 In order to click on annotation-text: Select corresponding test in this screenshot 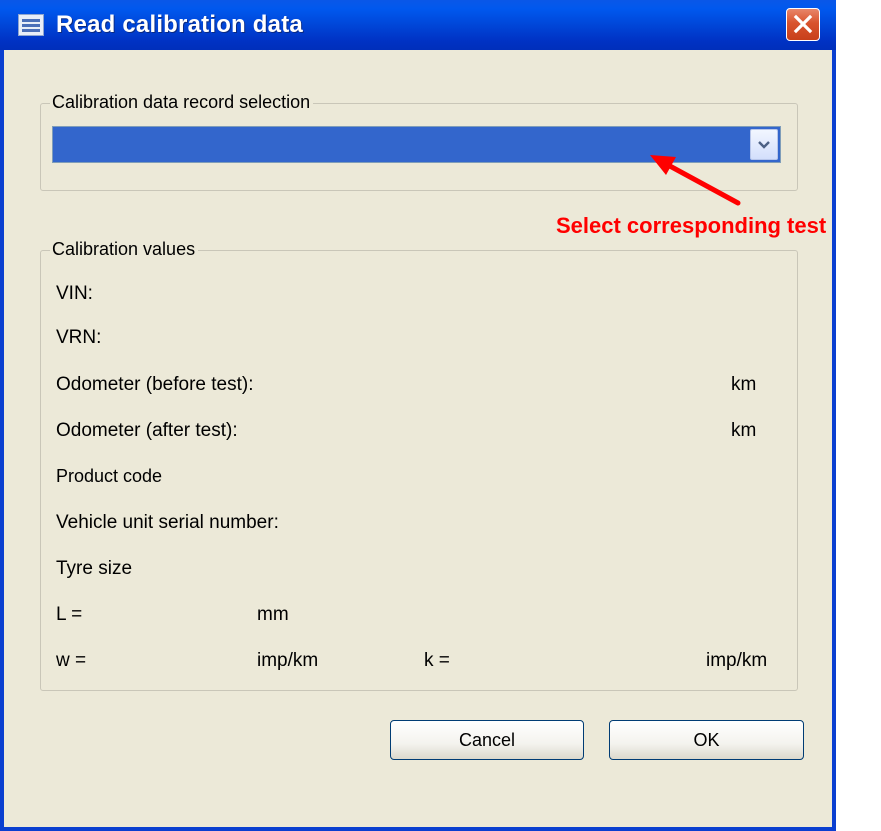, I will do `click(691, 225)`.